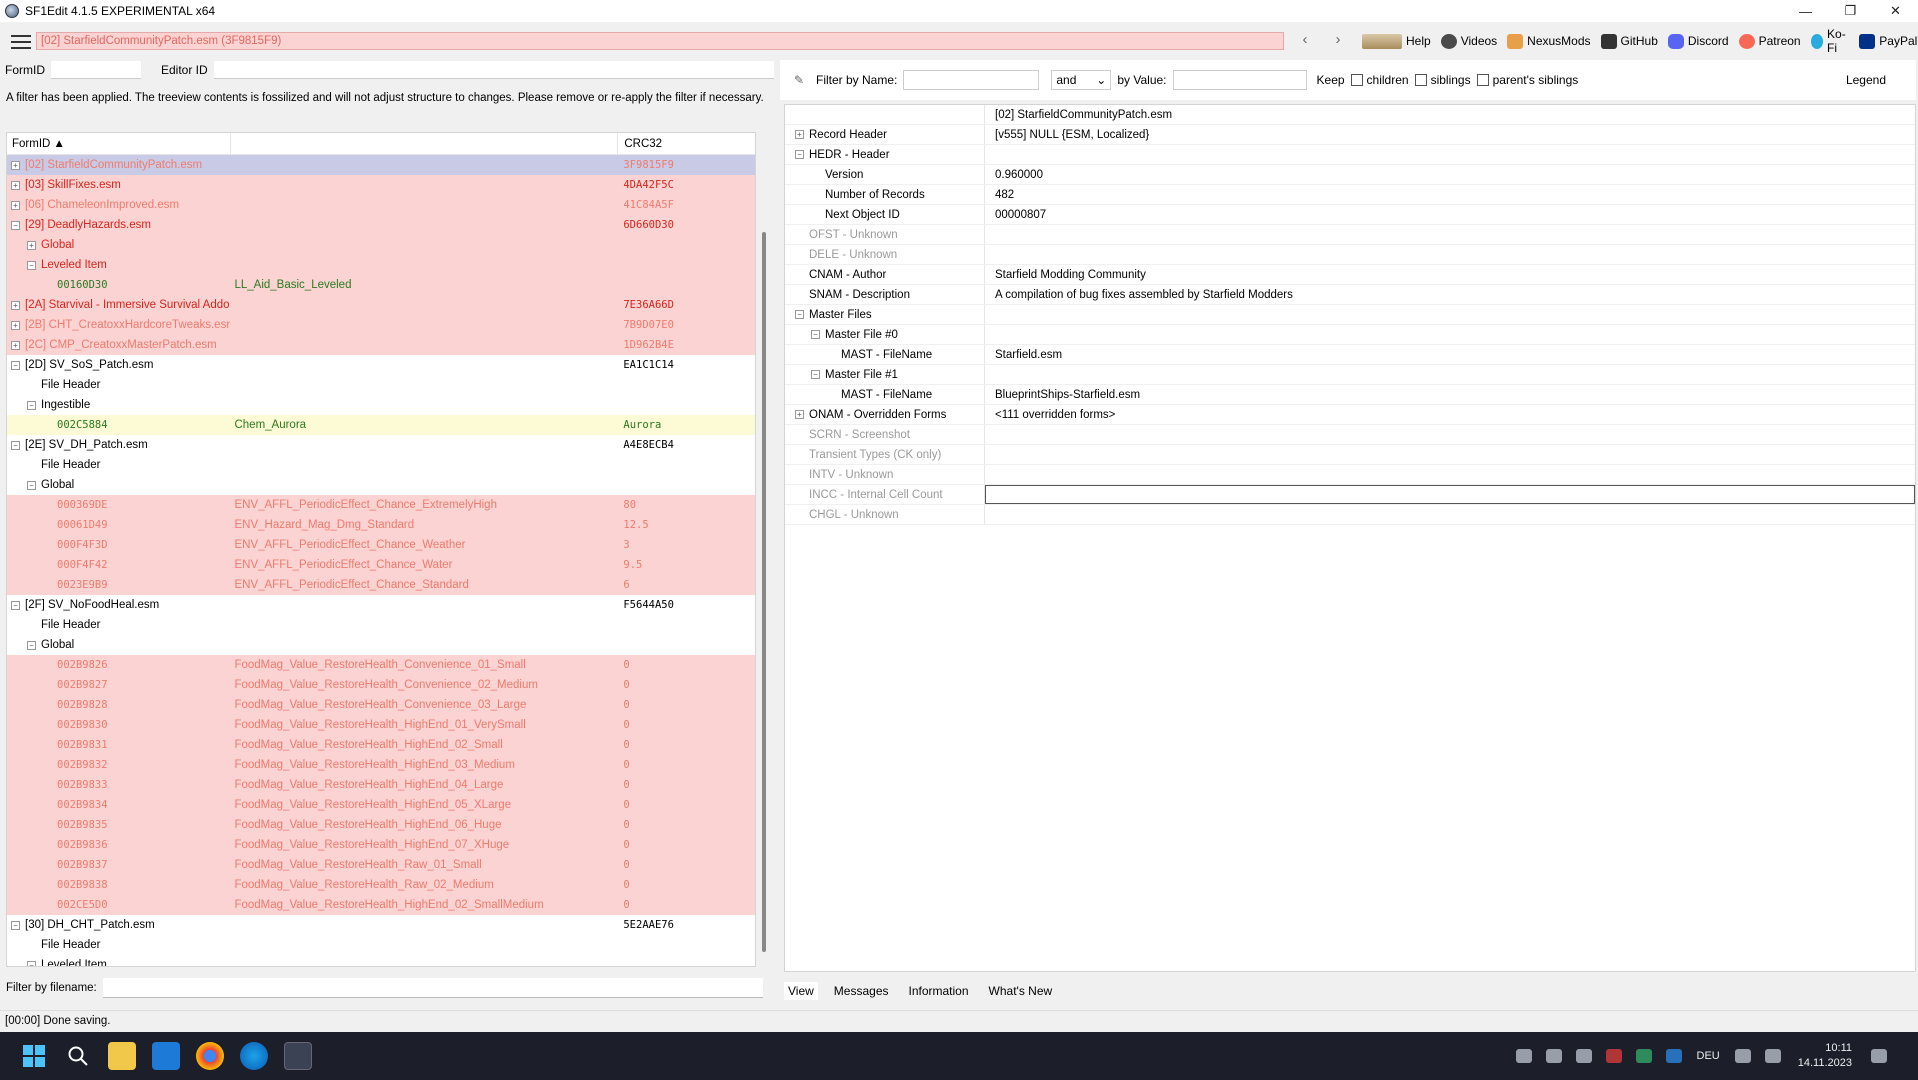 The image size is (1918, 1080). What do you see at coordinates (1450, 174) in the screenshot?
I see `record-field-value: 0.960000` at bounding box center [1450, 174].